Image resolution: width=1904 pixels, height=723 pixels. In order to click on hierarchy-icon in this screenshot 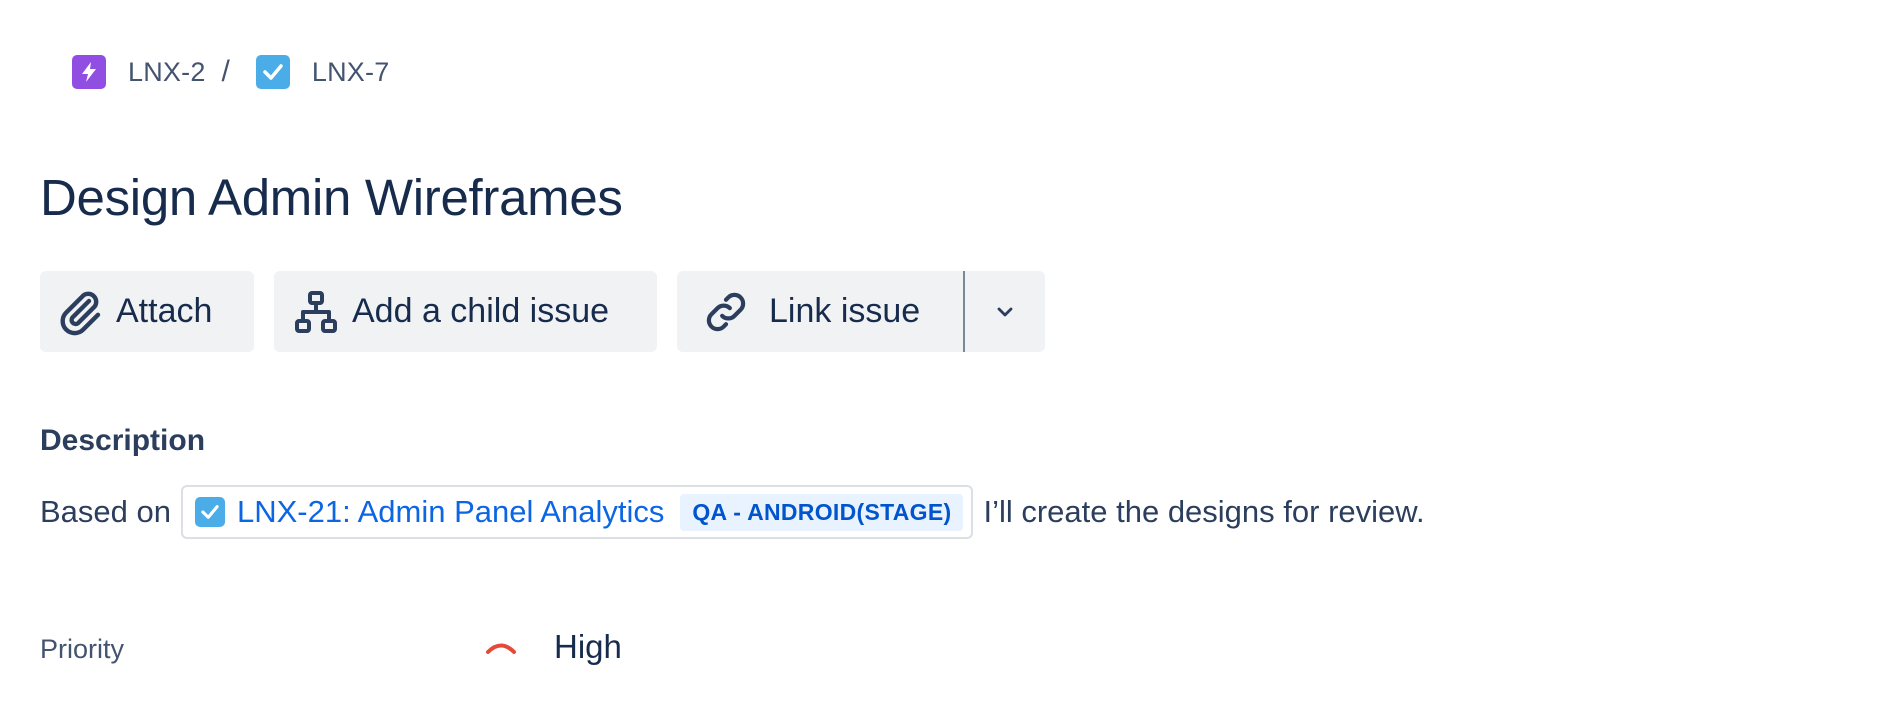, I will do `click(316, 312)`.